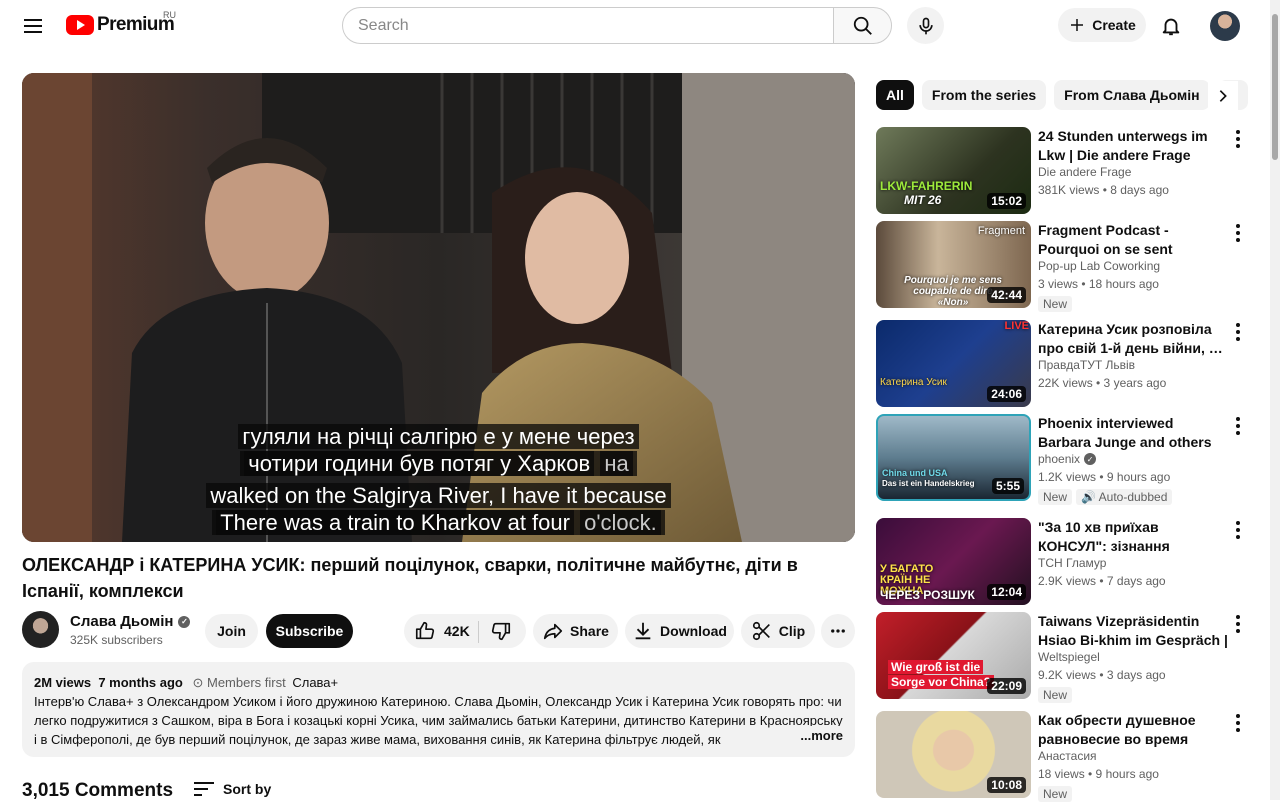 The image size is (1280, 802). I want to click on notifications-button, so click(1171, 26).